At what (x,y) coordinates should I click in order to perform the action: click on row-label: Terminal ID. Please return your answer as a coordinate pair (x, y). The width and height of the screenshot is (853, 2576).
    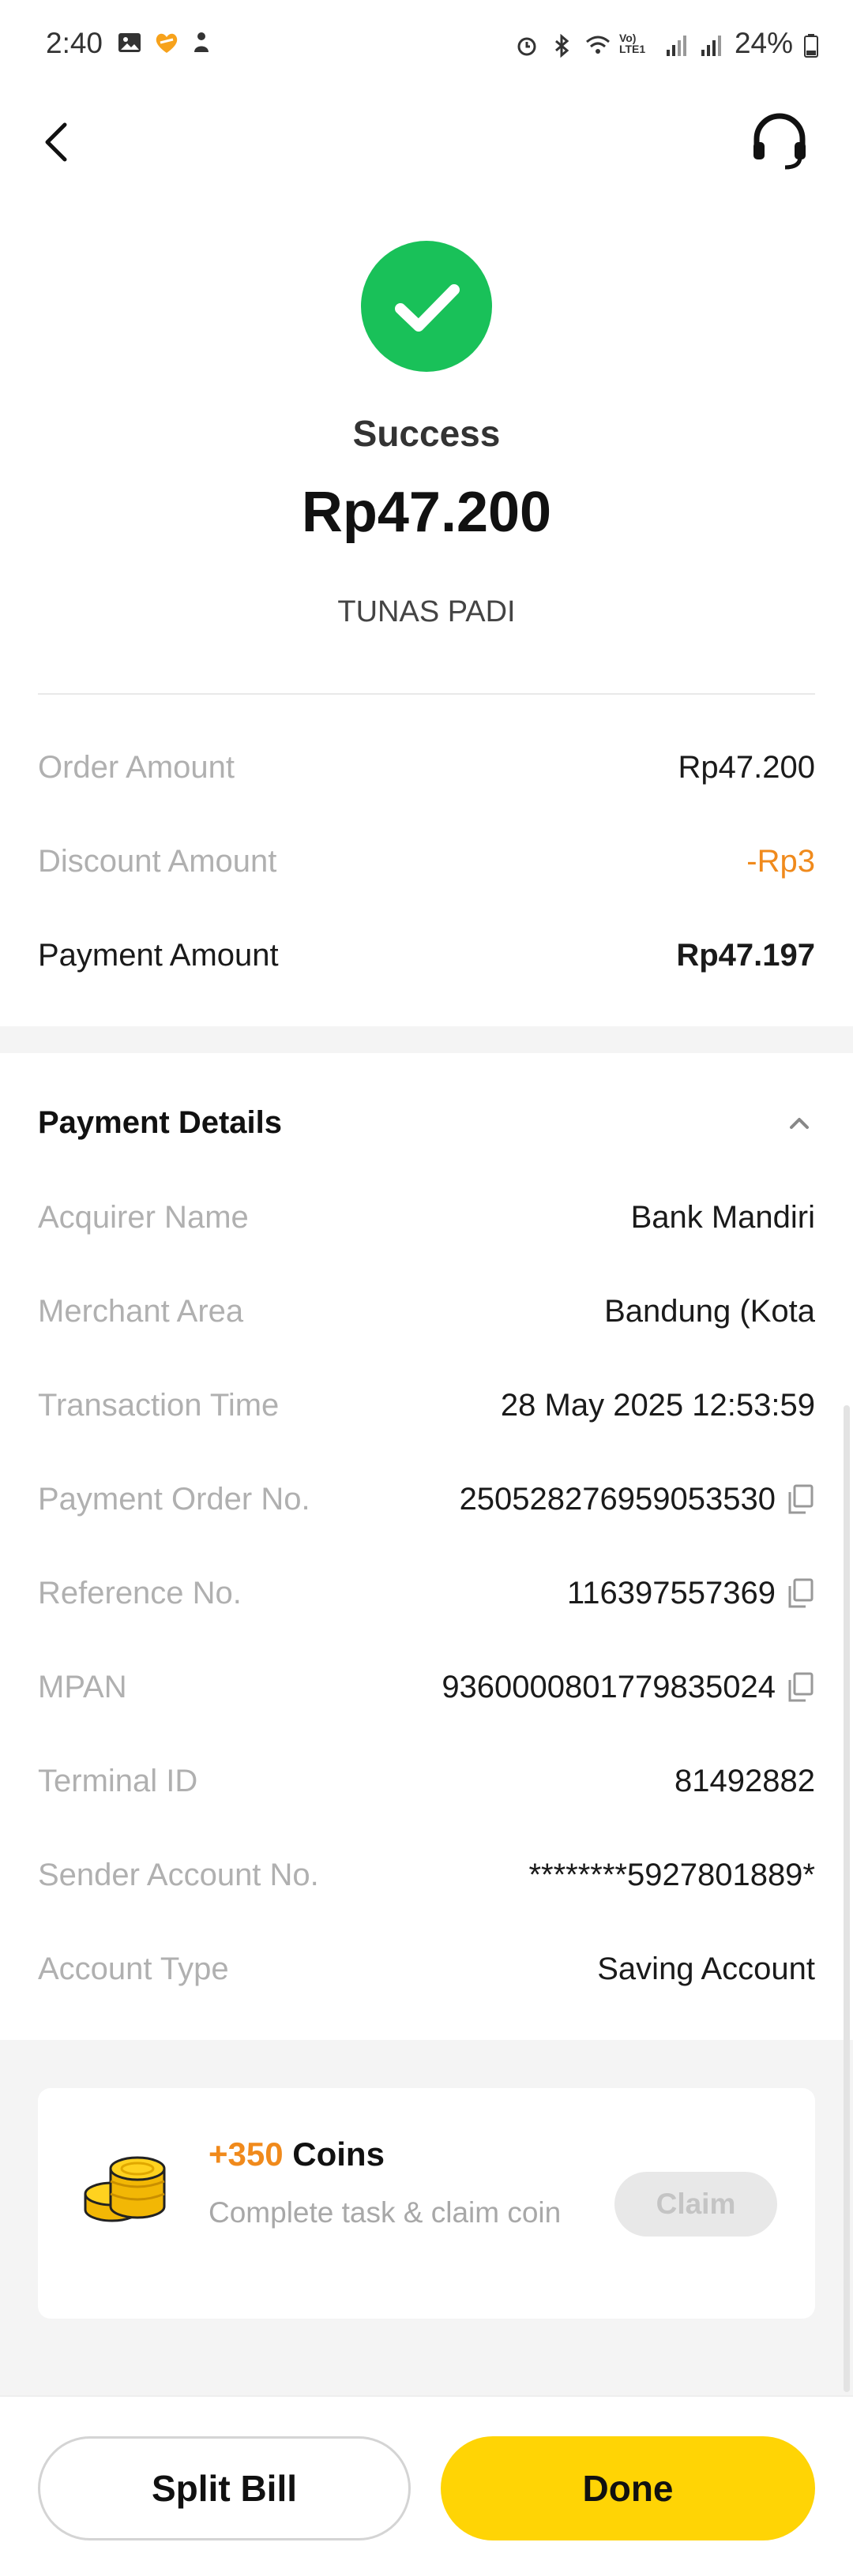
    Looking at the image, I should click on (118, 1780).